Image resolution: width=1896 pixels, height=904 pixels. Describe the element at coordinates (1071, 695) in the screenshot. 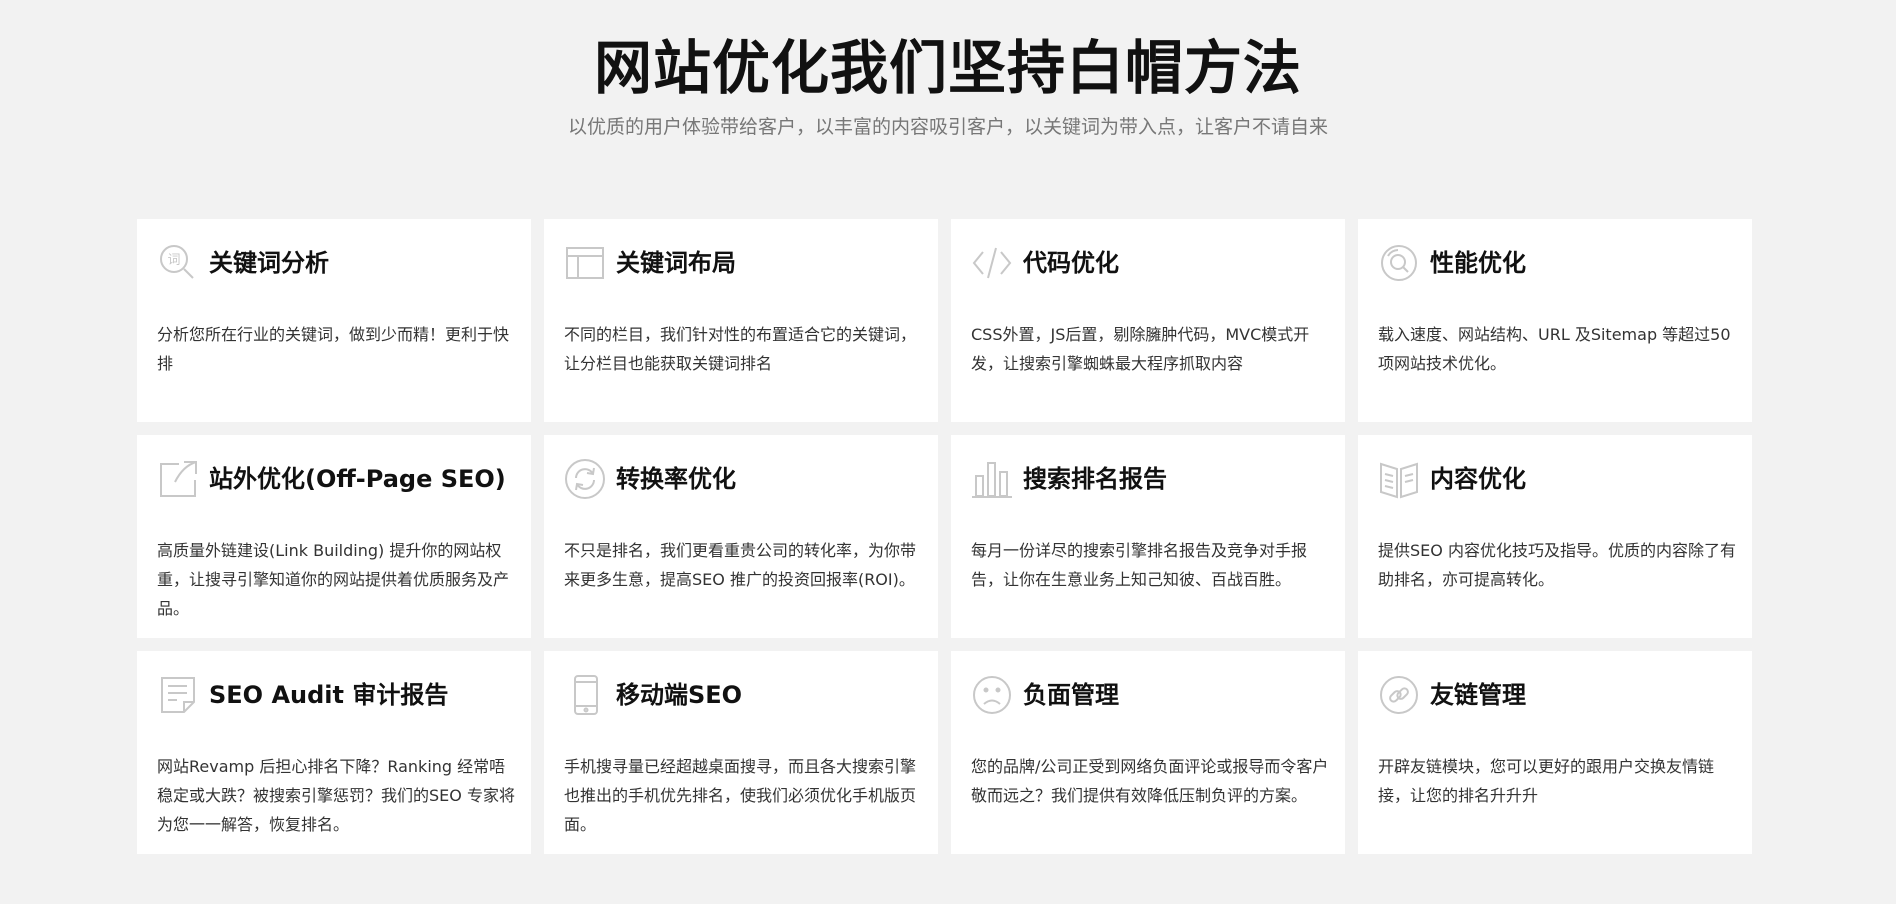

I see `card-title: 负面管理` at that location.